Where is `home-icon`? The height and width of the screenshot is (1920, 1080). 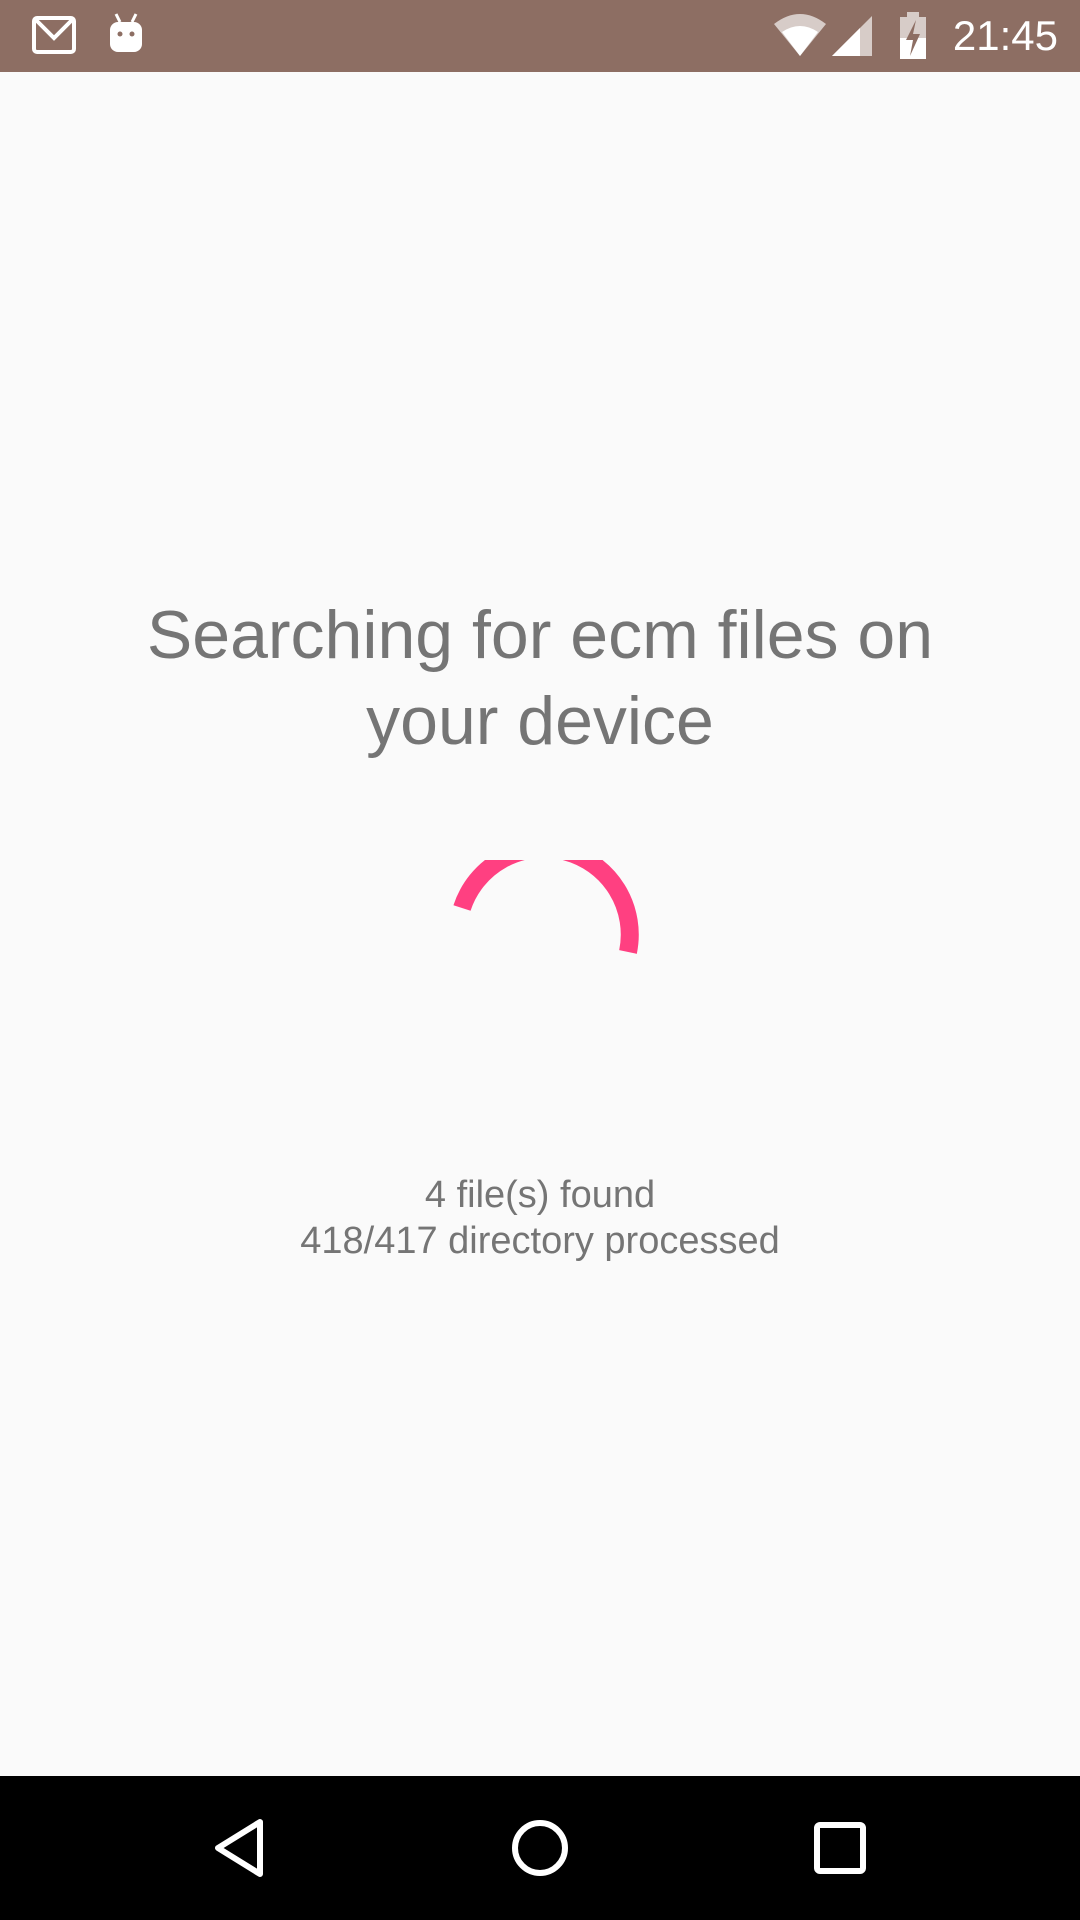
home-icon is located at coordinates (540, 1848).